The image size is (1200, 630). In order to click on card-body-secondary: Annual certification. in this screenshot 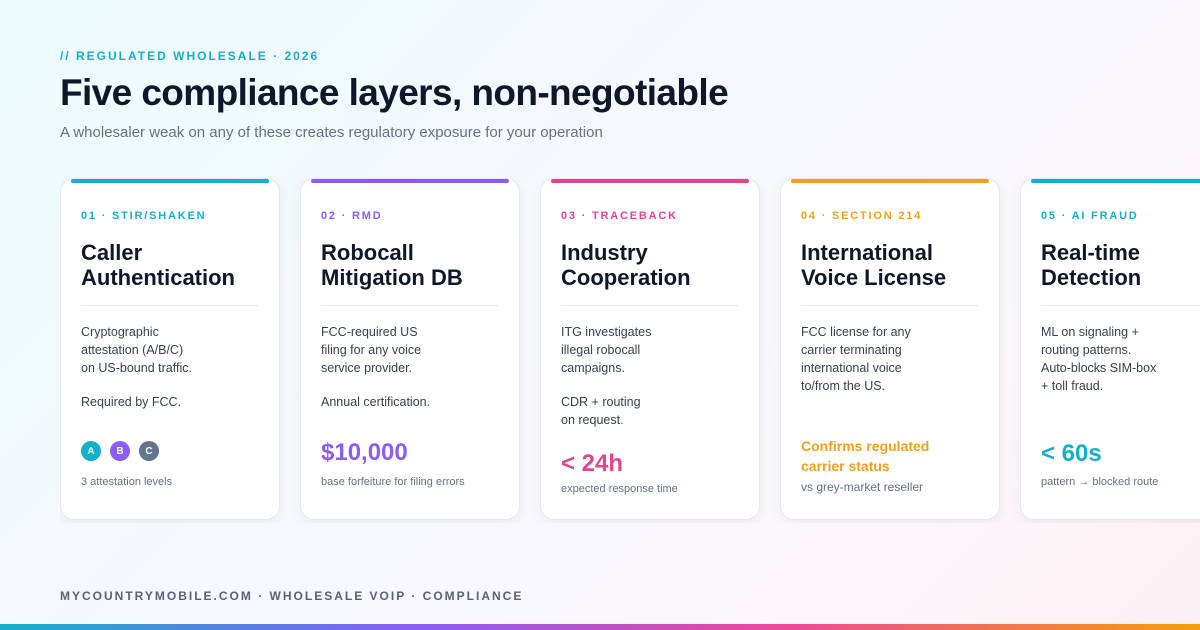, I will do `click(376, 402)`.